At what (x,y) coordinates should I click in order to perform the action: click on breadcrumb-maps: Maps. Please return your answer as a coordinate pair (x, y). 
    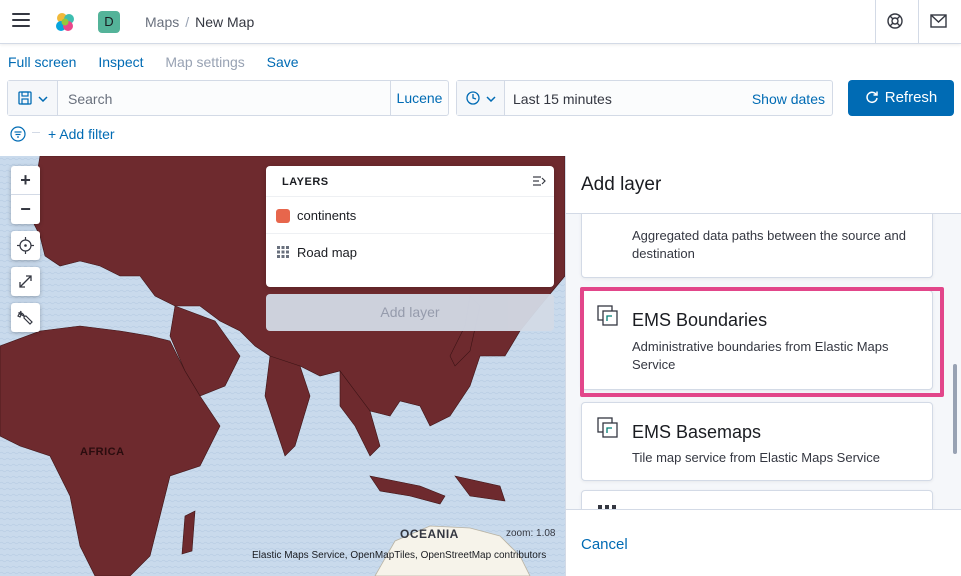
    Looking at the image, I should click on (162, 22).